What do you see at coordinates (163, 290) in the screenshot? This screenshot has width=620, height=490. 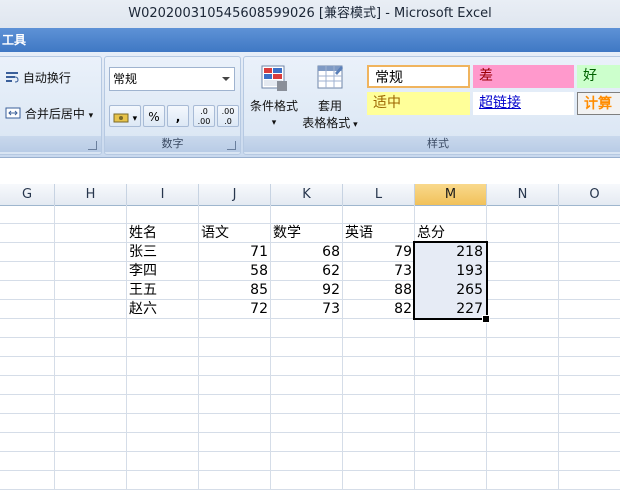 I see `cell-name: 王五` at bounding box center [163, 290].